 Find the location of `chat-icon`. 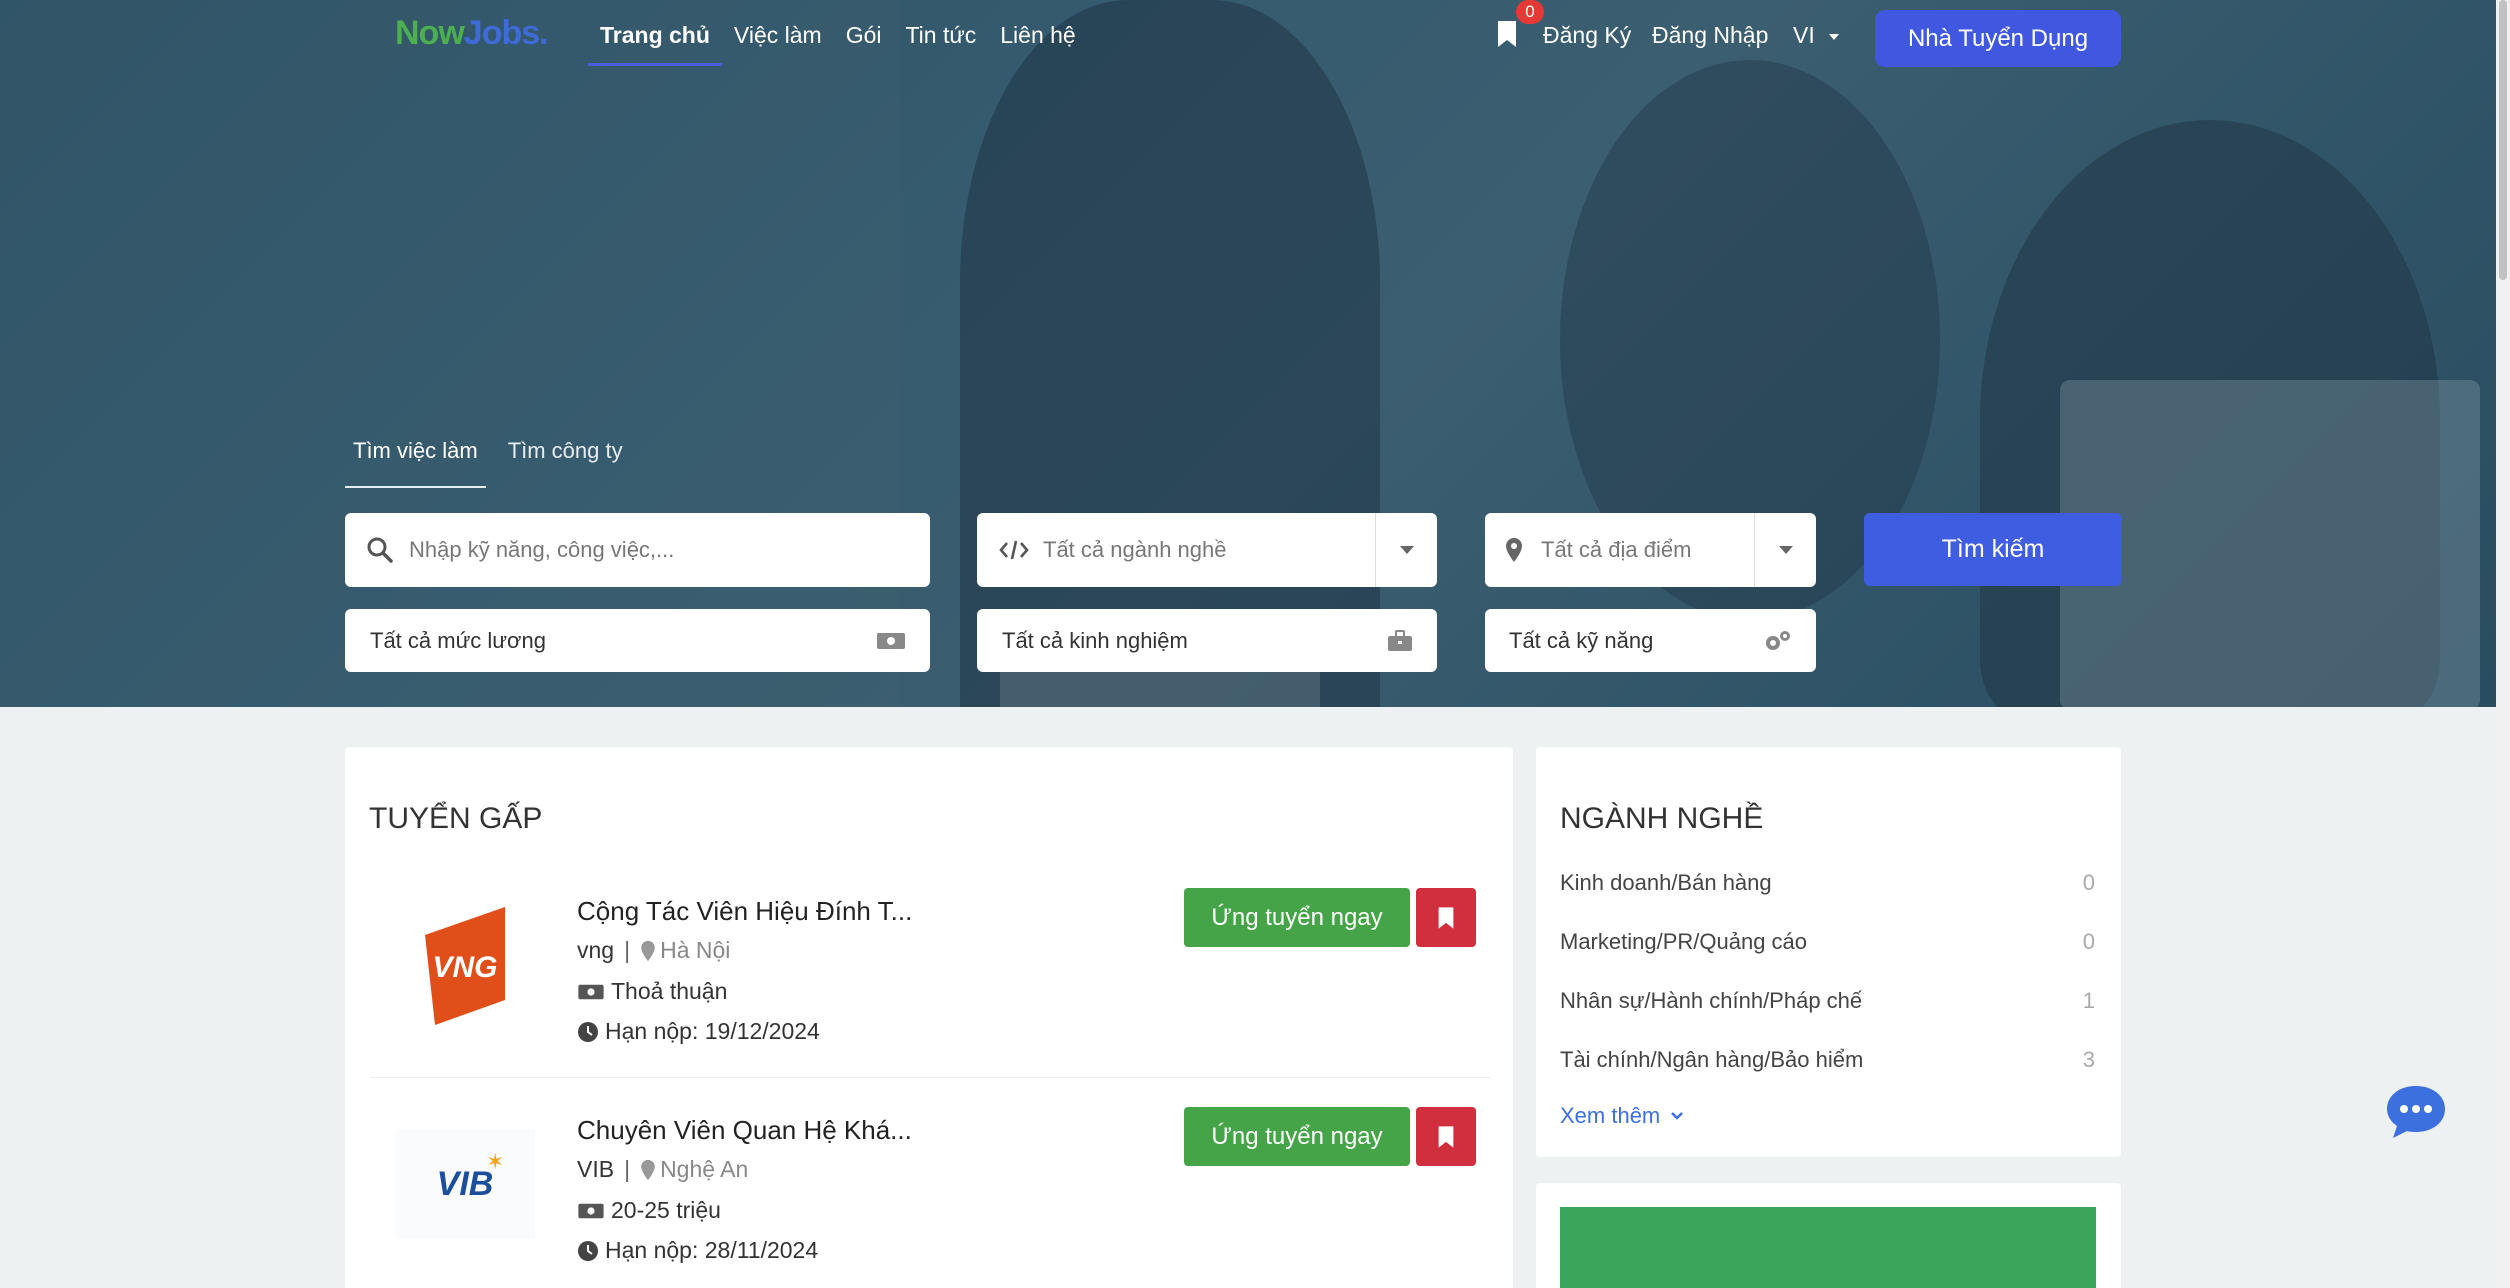

chat-icon is located at coordinates (2416, 1112).